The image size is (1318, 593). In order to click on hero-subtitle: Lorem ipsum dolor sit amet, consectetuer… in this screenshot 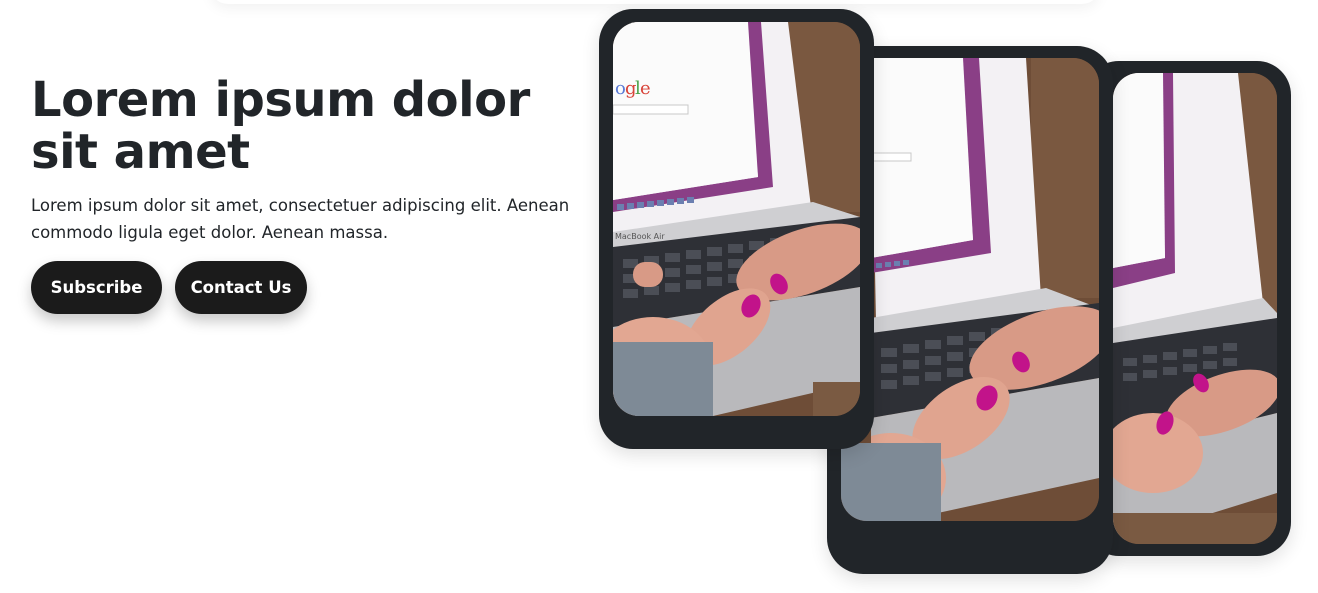, I will do `click(300, 219)`.